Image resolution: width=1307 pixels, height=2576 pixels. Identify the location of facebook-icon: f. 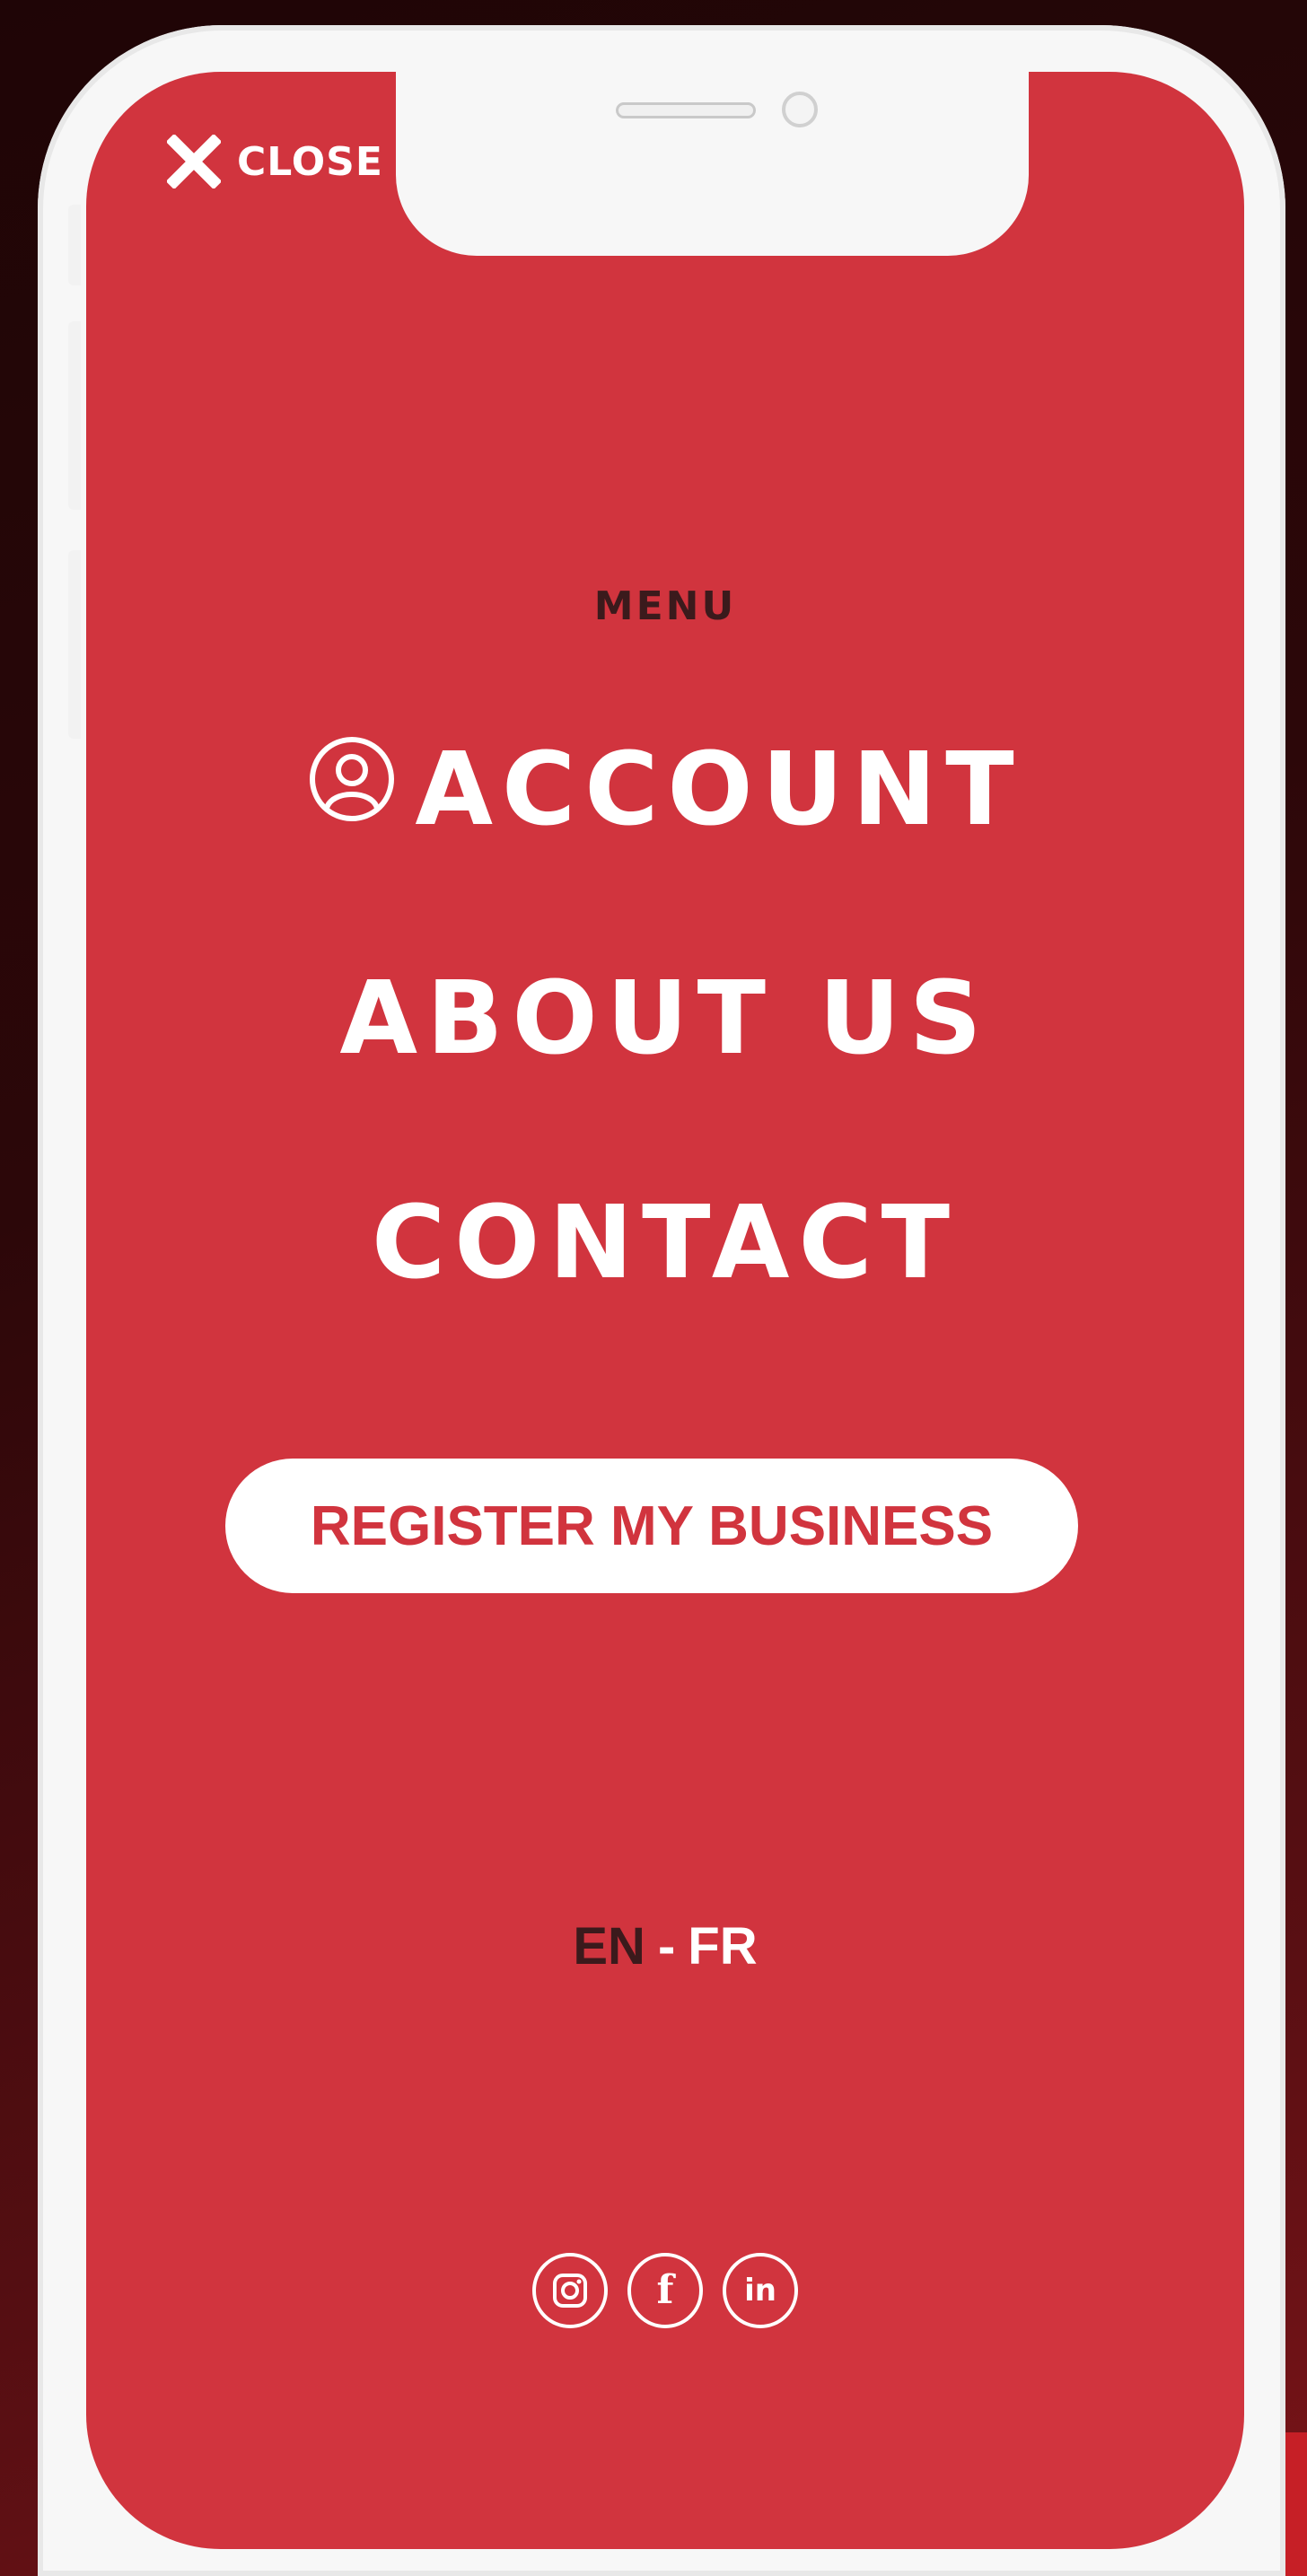
(665, 2290).